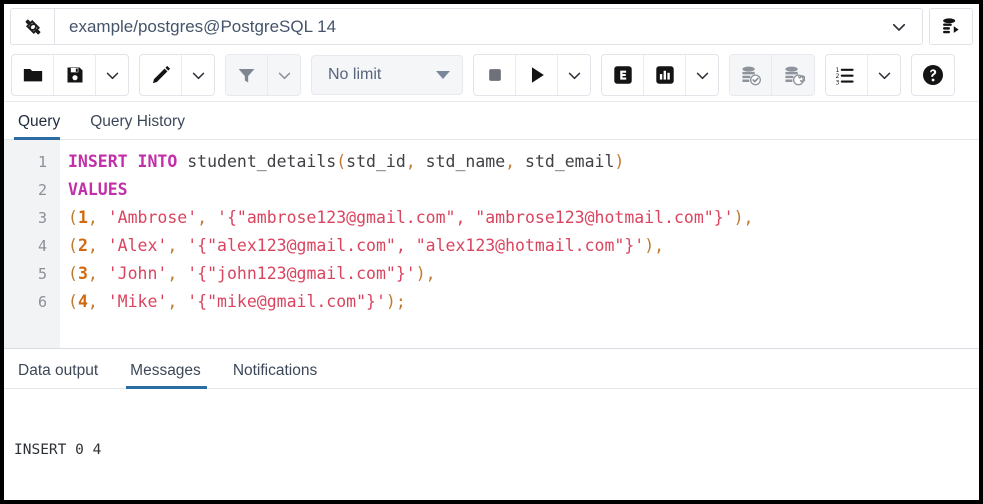 This screenshot has width=983, height=504. I want to click on tab-data-output: Data output, so click(59, 375).